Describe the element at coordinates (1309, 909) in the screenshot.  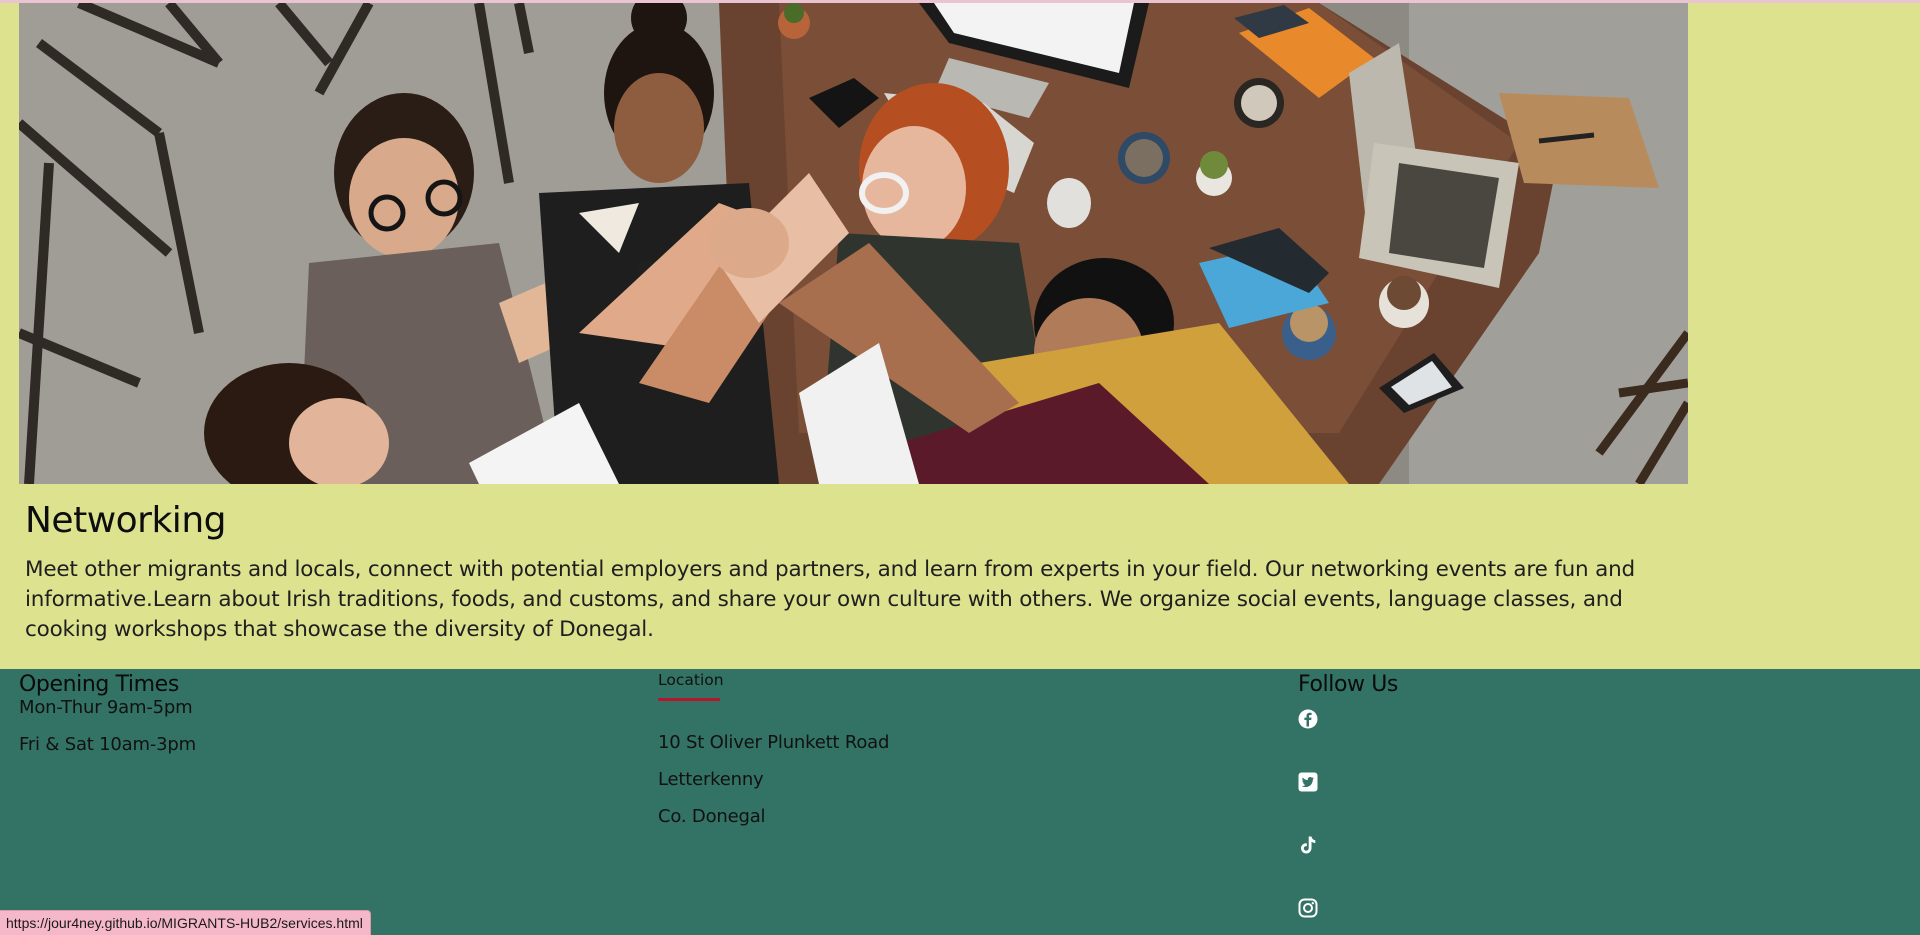
I see `instagram-icon` at that location.